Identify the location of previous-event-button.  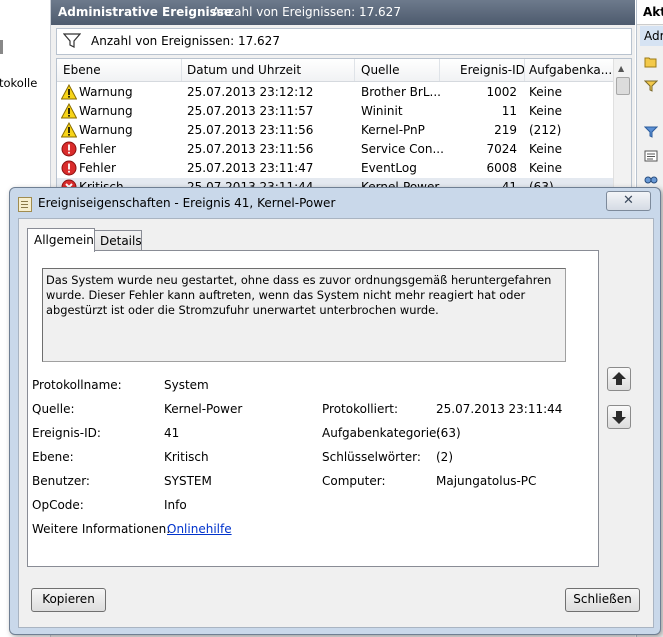
(619, 379).